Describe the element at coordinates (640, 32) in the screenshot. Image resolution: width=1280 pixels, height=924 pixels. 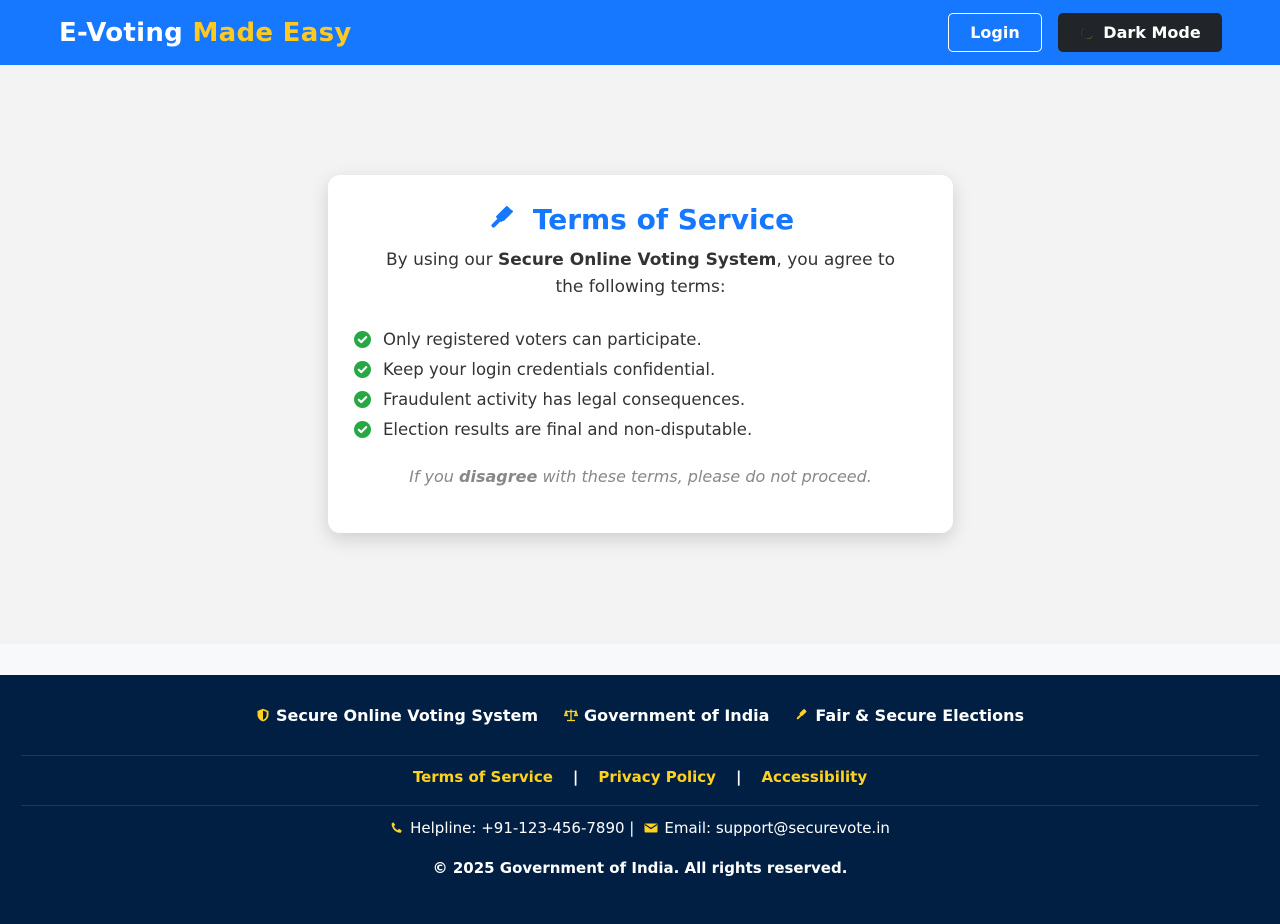
I see `top-navbar: E-Voting Made Easy Login Dark Mode` at that location.